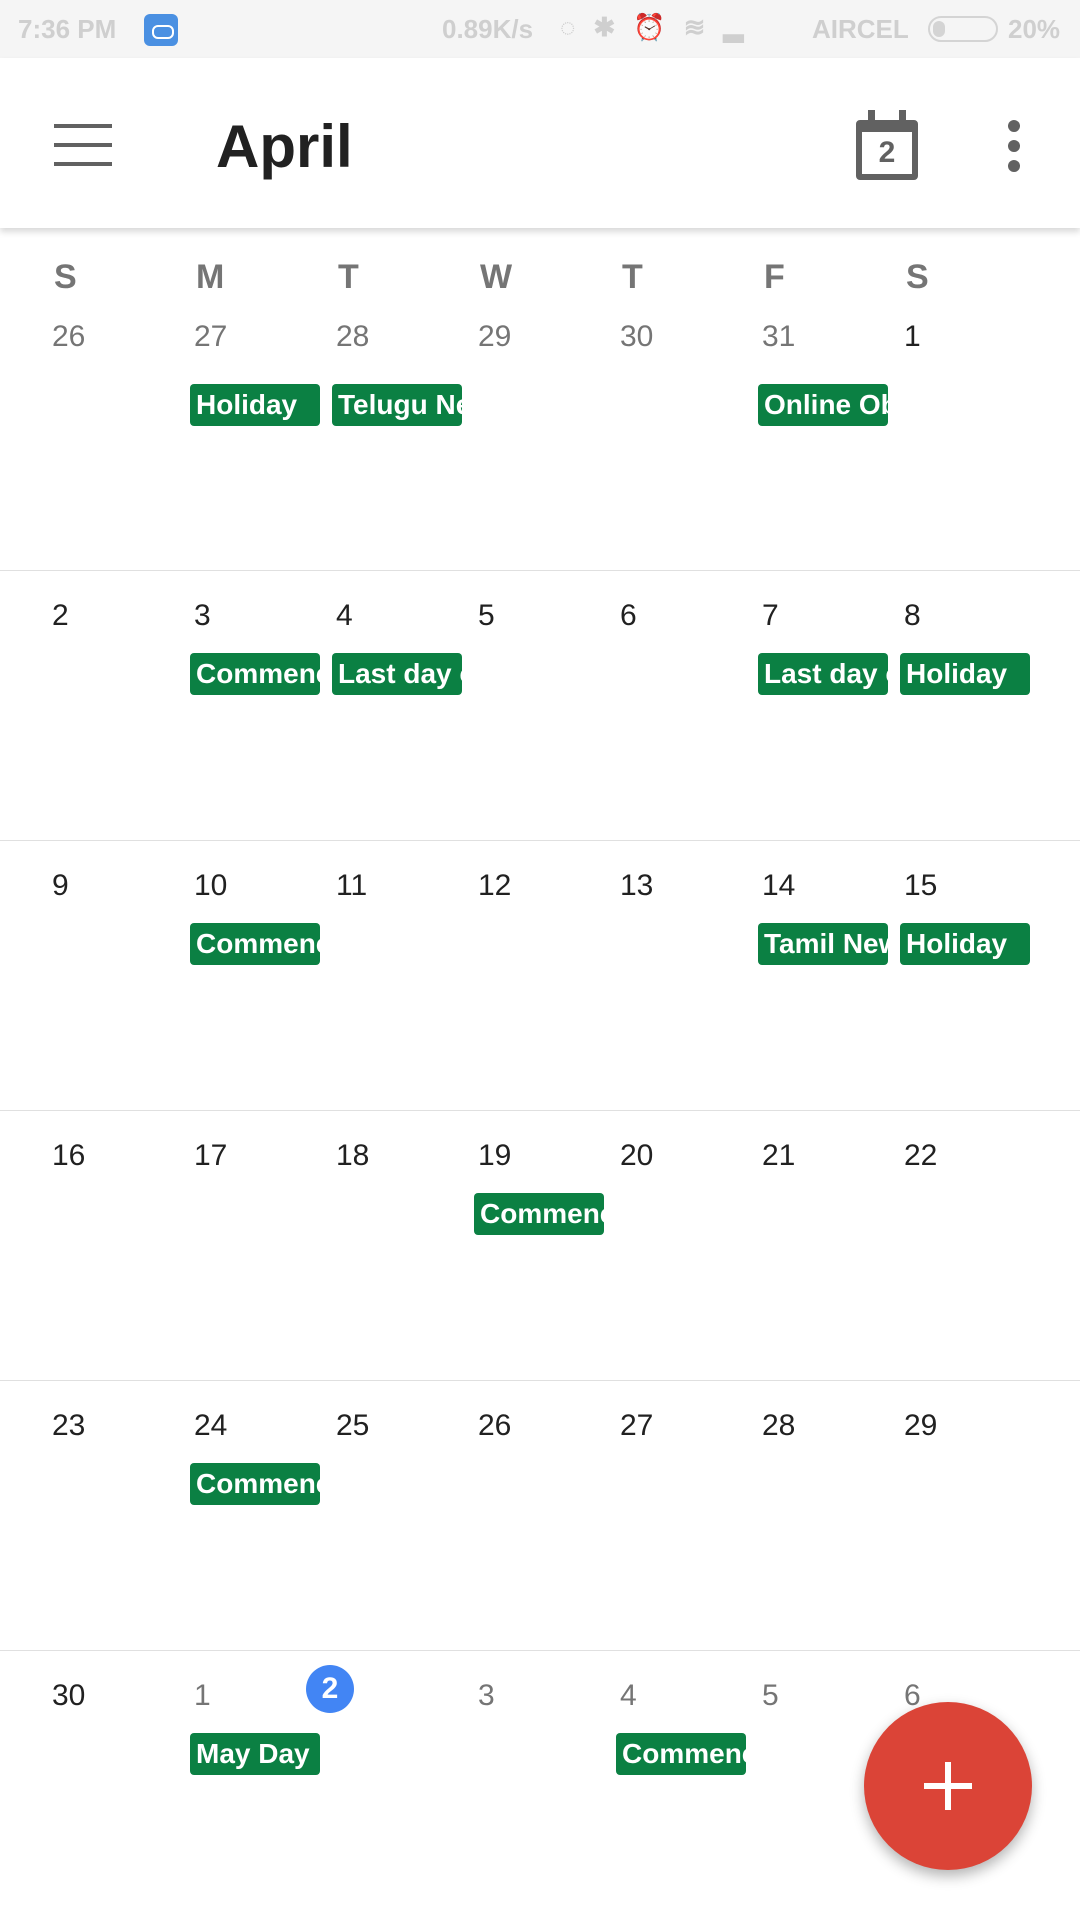 This screenshot has height=1921, width=1080. What do you see at coordinates (923, 1246) in the screenshot?
I see `day-cell: 22` at bounding box center [923, 1246].